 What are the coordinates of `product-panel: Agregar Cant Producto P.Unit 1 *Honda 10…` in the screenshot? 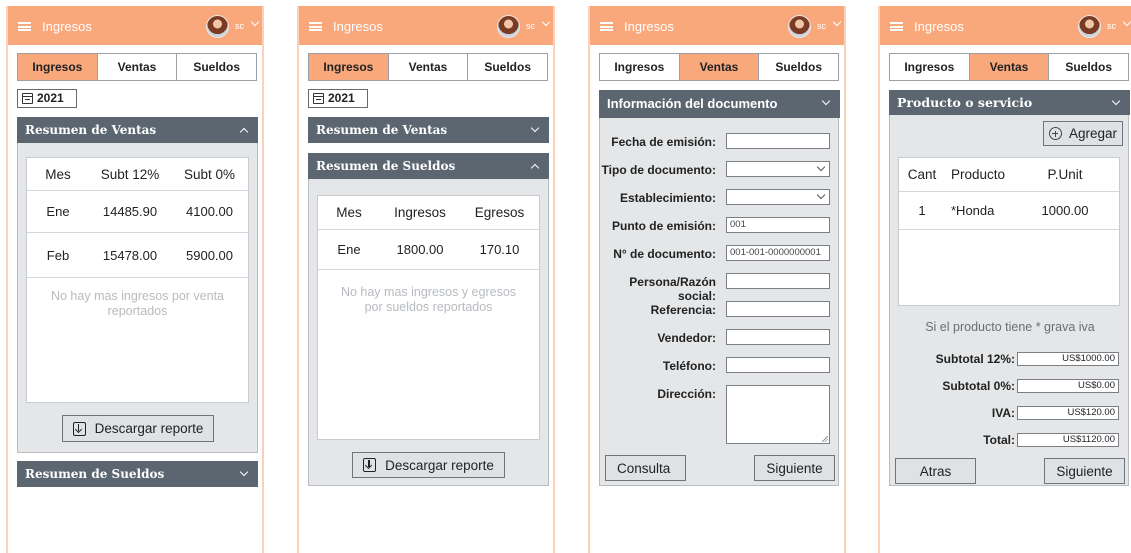 It's located at (1009, 300).